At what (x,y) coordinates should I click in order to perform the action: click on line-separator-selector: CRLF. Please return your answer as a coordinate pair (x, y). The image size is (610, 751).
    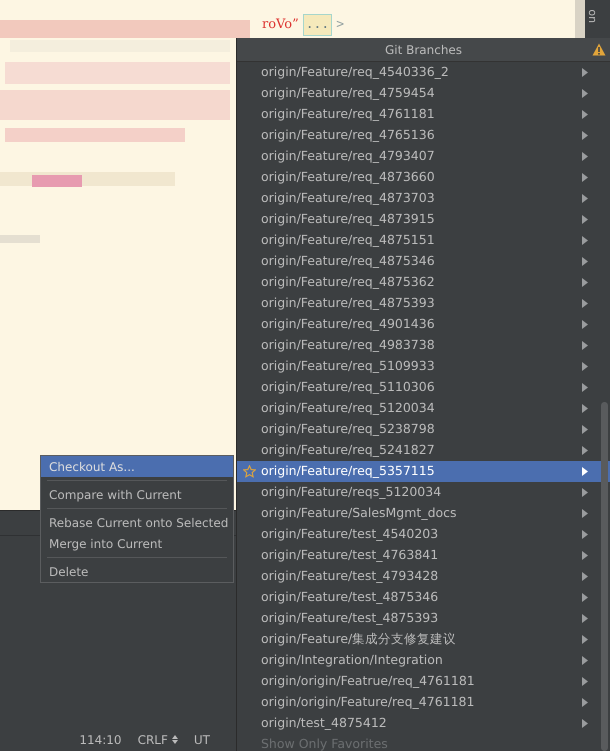
    Looking at the image, I should click on (158, 739).